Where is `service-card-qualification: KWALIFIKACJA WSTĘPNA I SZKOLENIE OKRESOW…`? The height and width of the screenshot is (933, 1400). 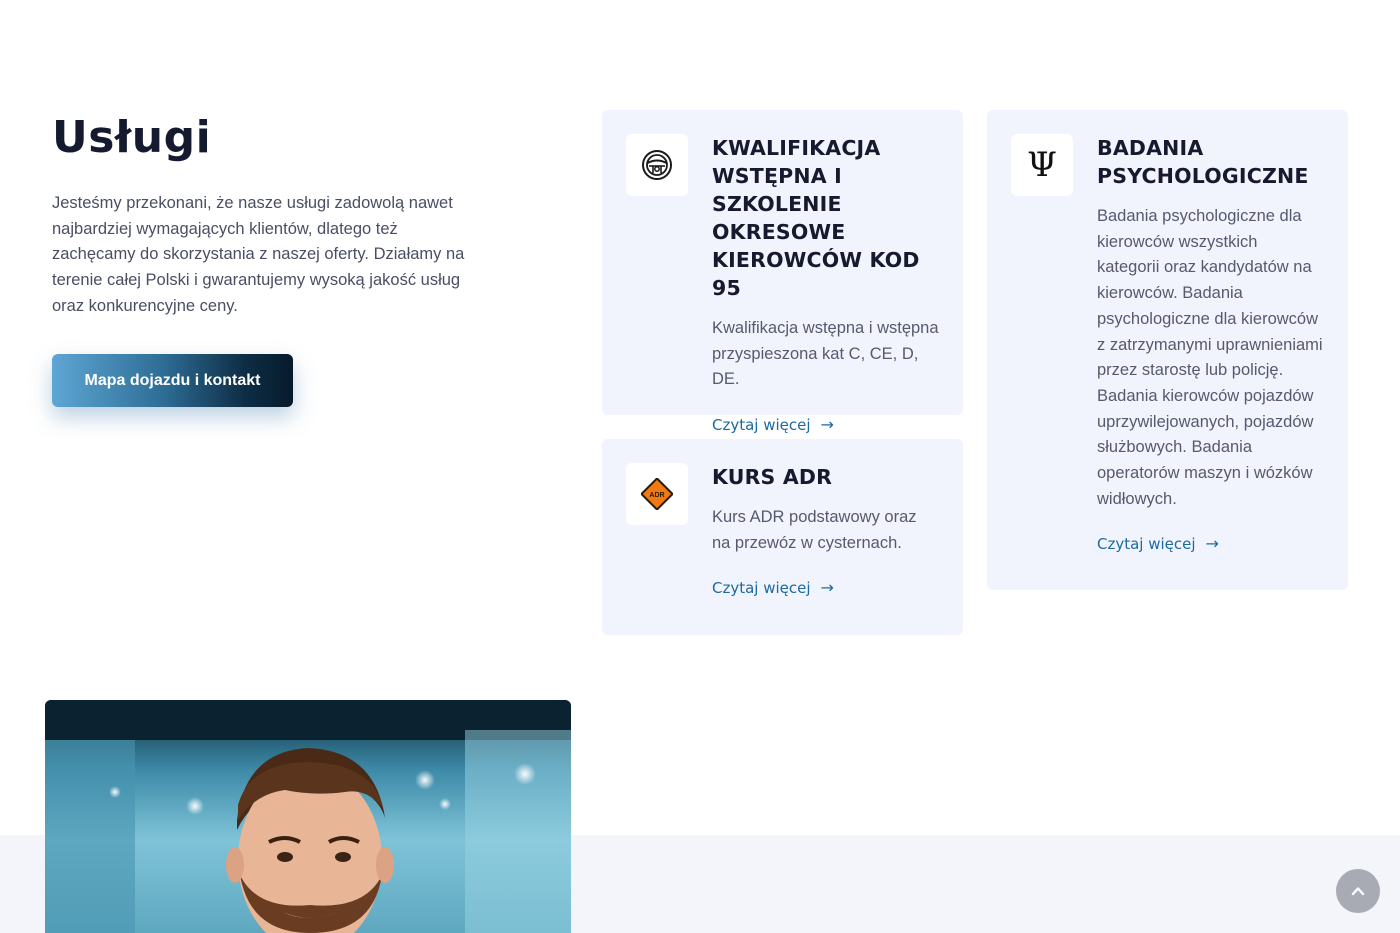
service-card-qualification: KWALIFIKACJA WSTĘPNA I SZKOLENIE OKRESOW… is located at coordinates (782, 272).